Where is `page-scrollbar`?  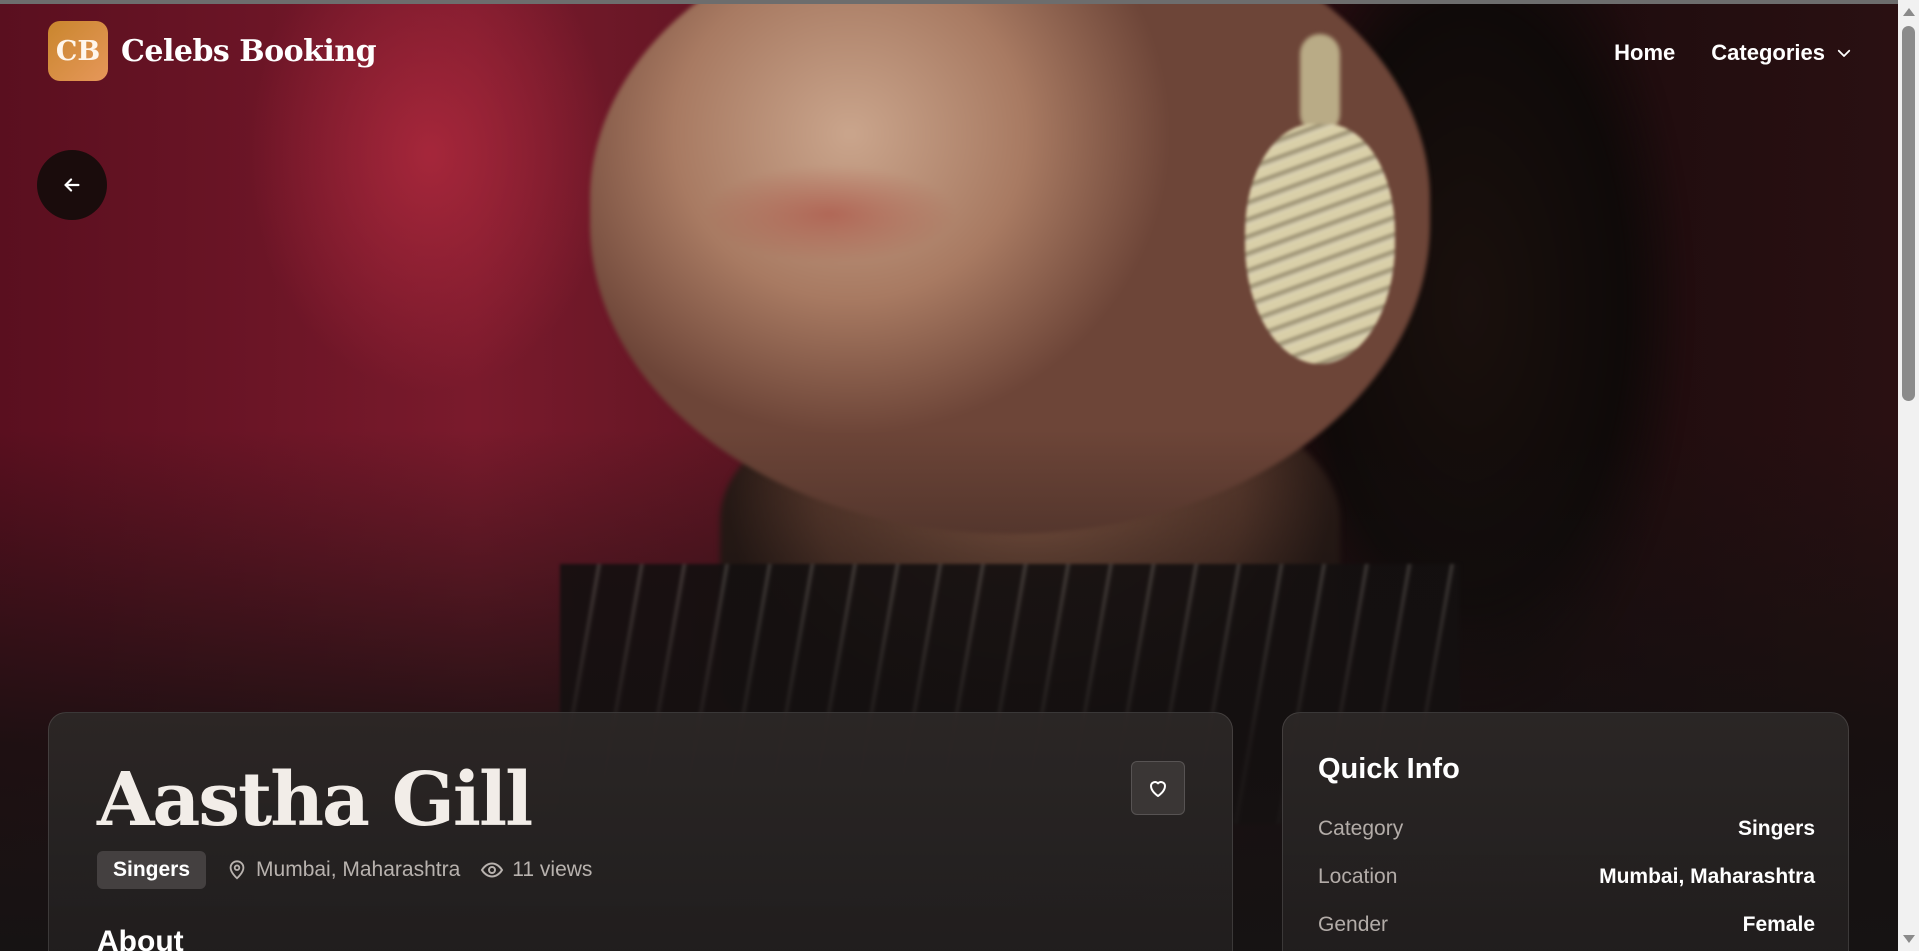 page-scrollbar is located at coordinates (1908, 475).